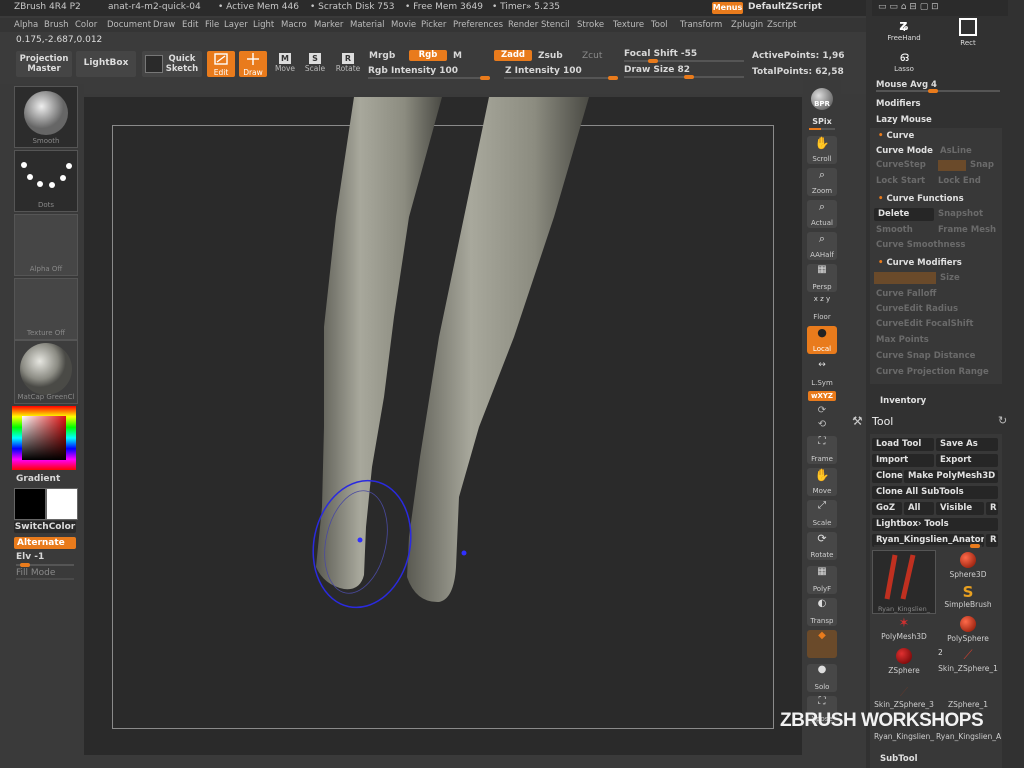 The width and height of the screenshot is (1024, 768). Describe the element at coordinates (906, 294) in the screenshot. I see `curve-falloff-control: Curve Falloff` at that location.